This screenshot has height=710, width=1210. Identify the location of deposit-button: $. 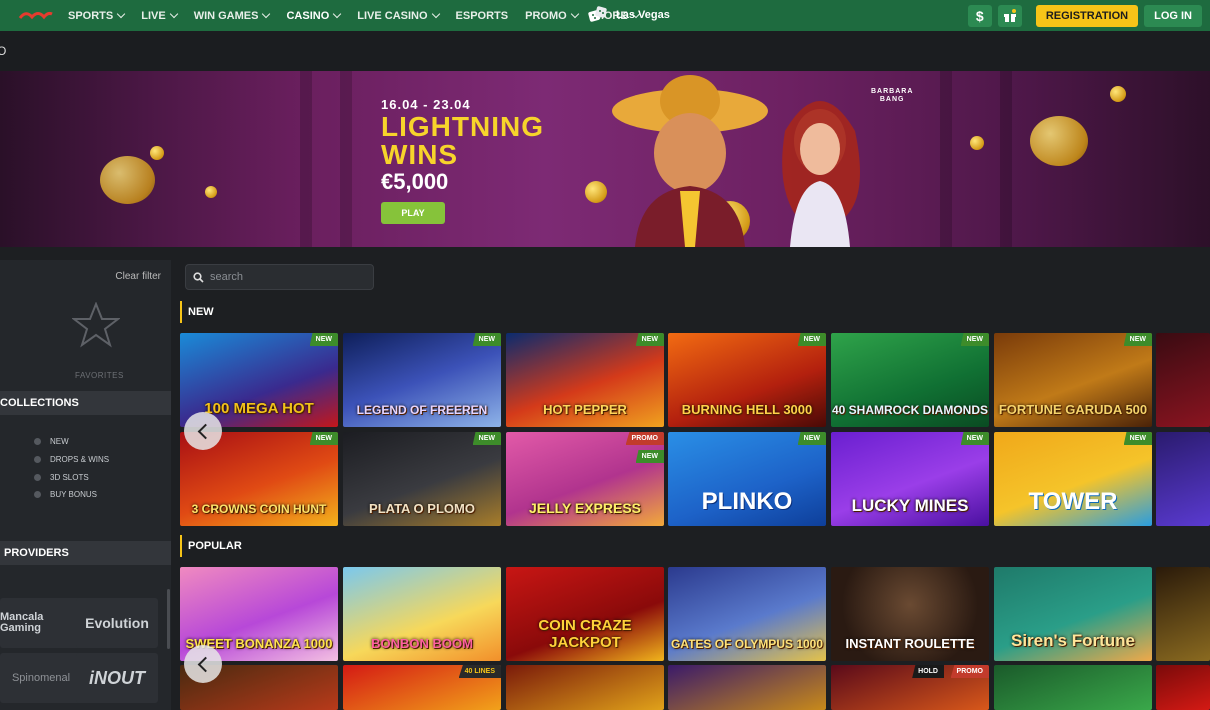
(979, 15).